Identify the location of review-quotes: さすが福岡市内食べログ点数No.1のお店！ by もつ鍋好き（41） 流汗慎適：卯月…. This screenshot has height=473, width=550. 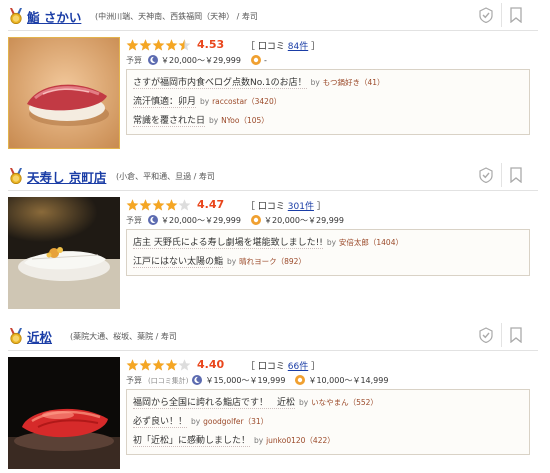
(328, 102).